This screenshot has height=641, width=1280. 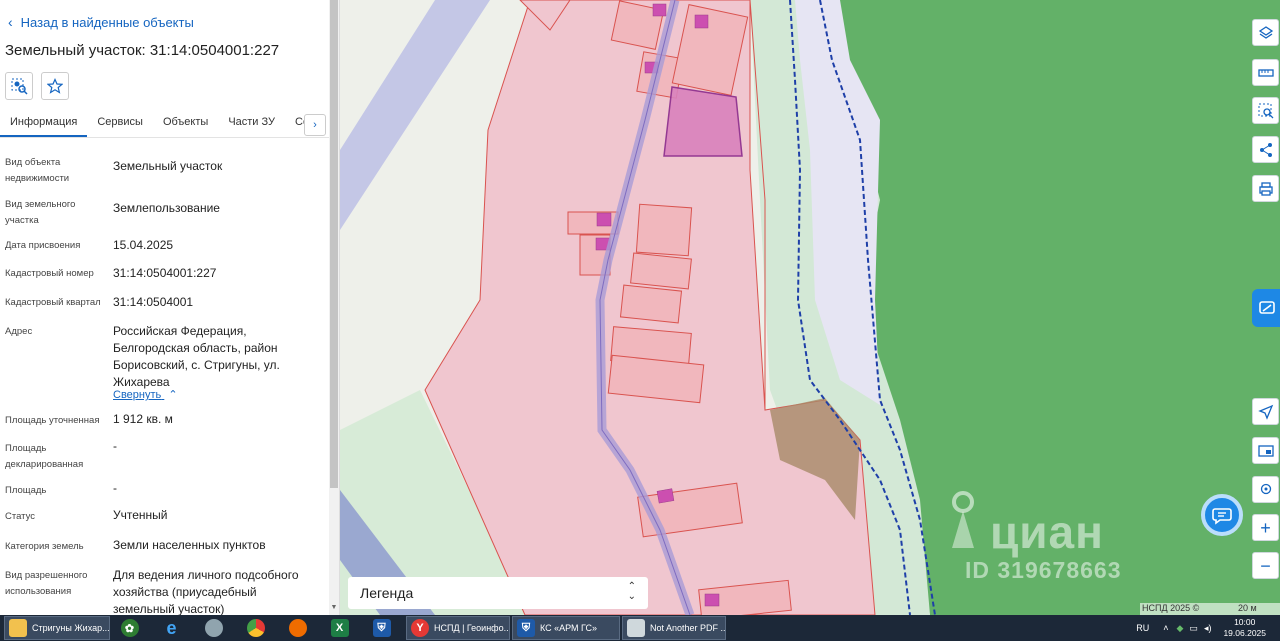 What do you see at coordinates (342, 628) in the screenshot?
I see `taskbar-app-excel: X` at bounding box center [342, 628].